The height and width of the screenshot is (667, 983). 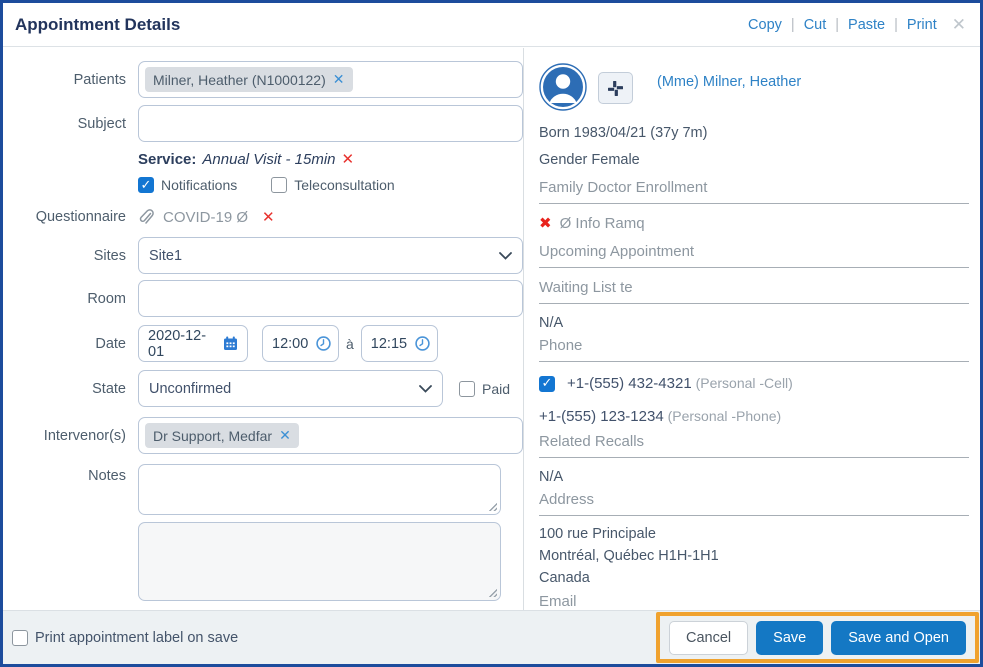 I want to click on state-row: State Unconfirmed Paid, so click(x=263, y=388).